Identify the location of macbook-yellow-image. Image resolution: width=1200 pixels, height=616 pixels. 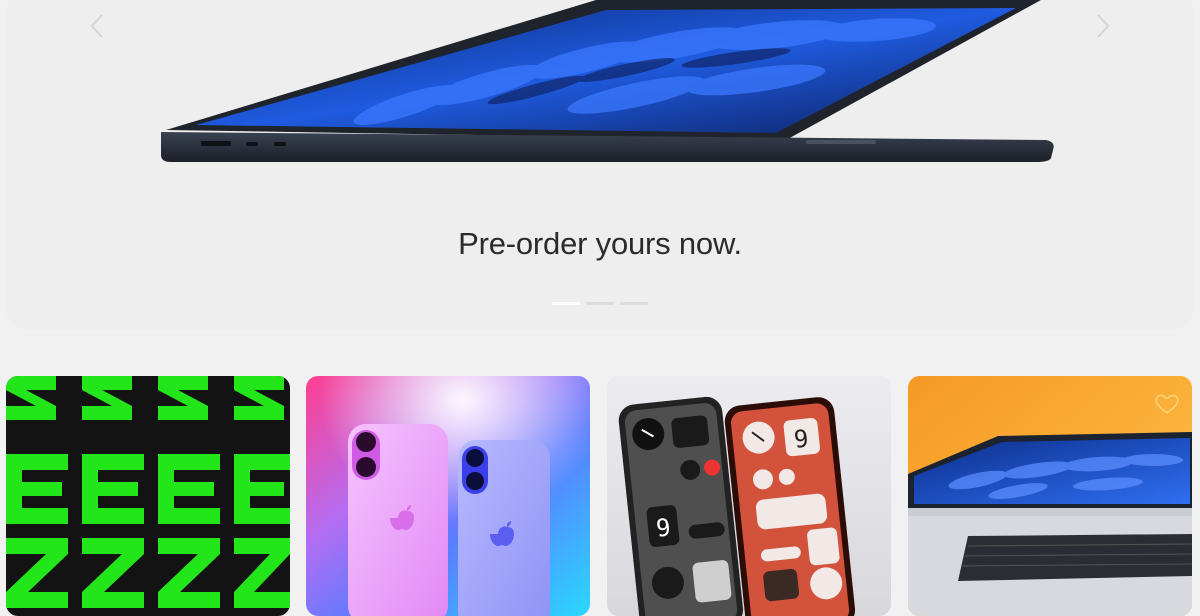
(1050, 496).